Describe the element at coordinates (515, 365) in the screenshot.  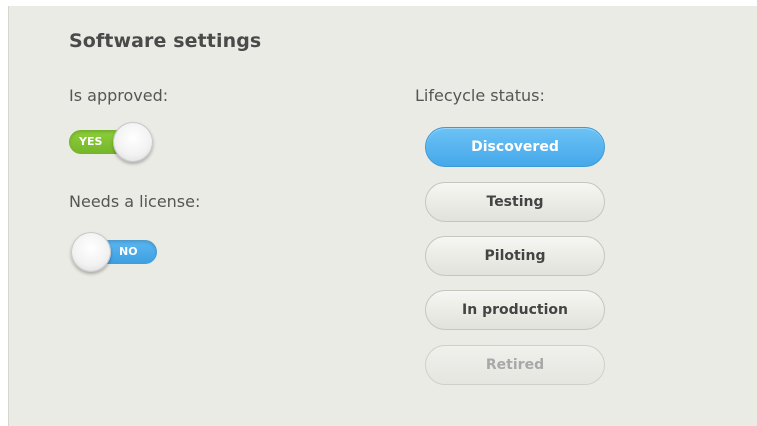
I see `lifecycle-option-retired: Retired` at that location.